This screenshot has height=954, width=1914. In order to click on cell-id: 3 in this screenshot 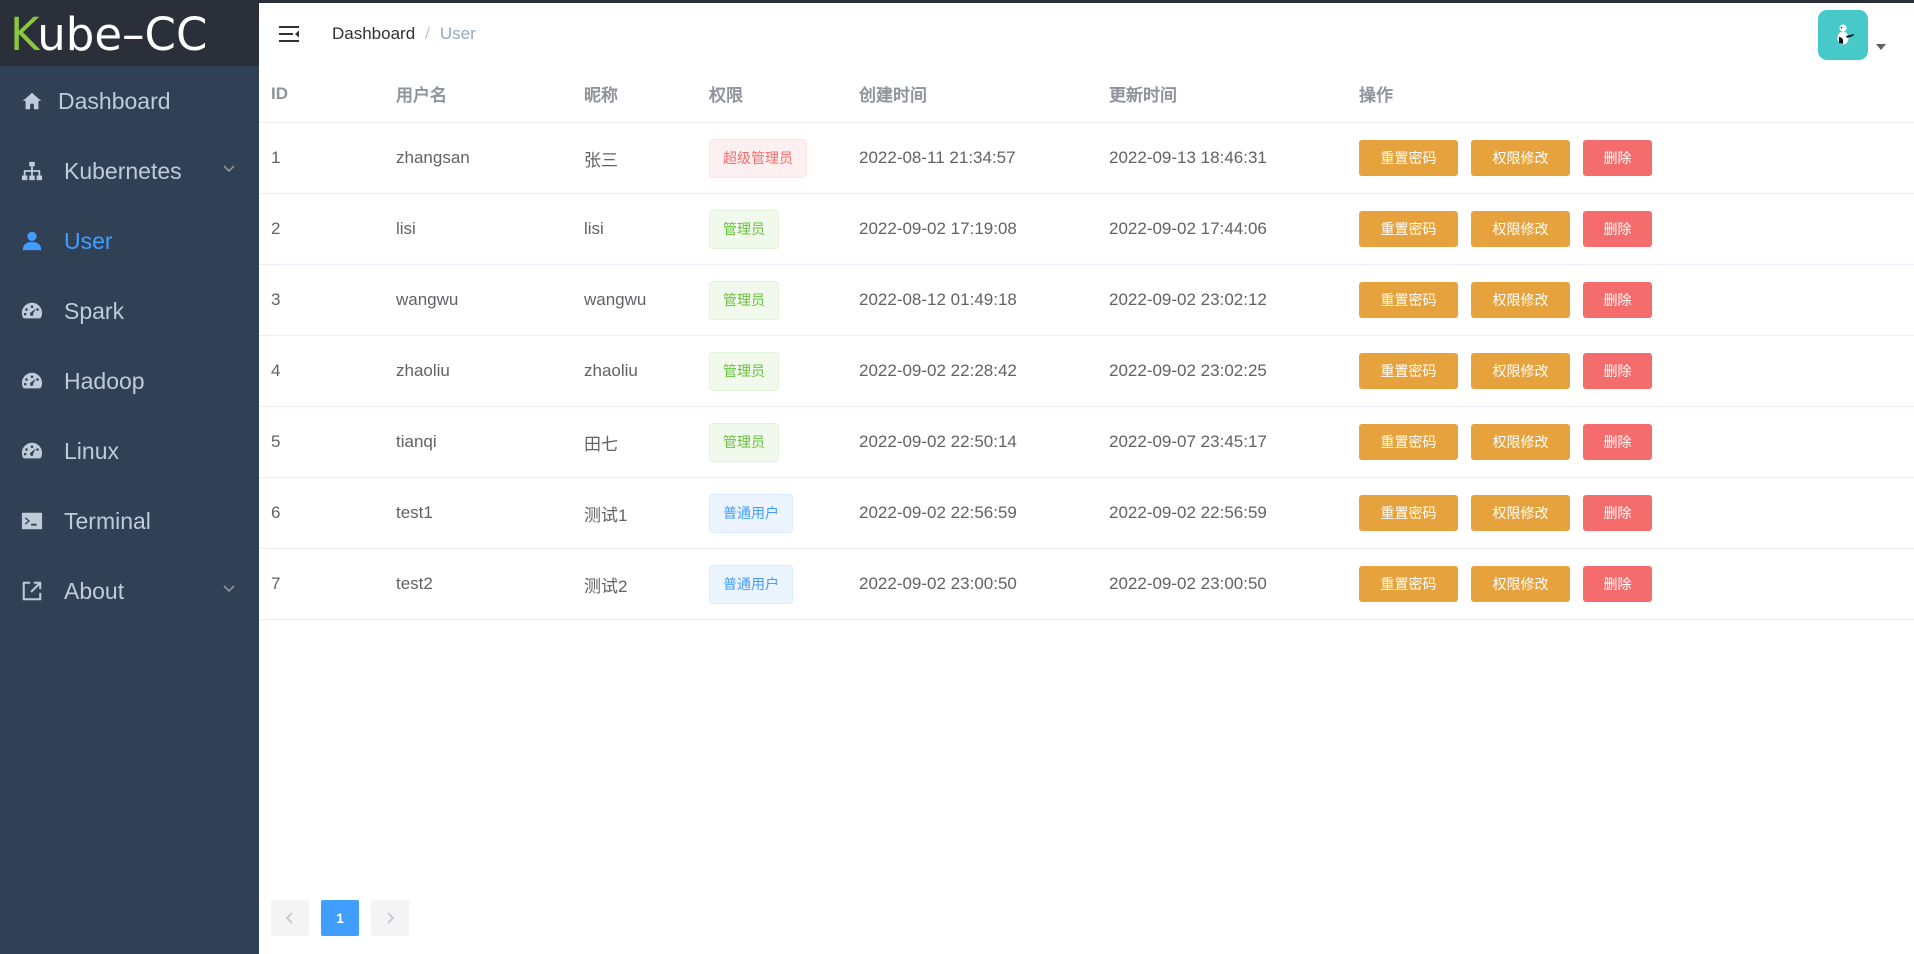, I will do `click(276, 299)`.